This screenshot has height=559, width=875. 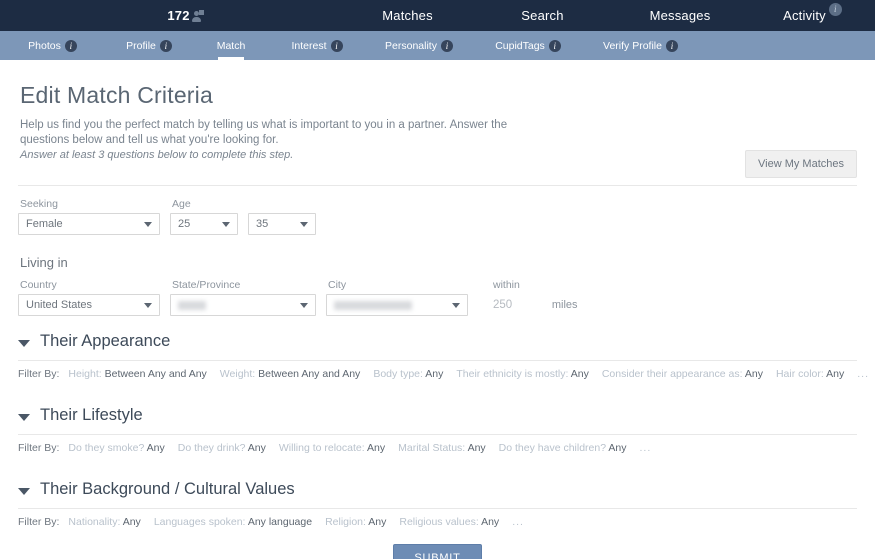 What do you see at coordinates (437, 360) in the screenshot?
I see `section-rule` at bounding box center [437, 360].